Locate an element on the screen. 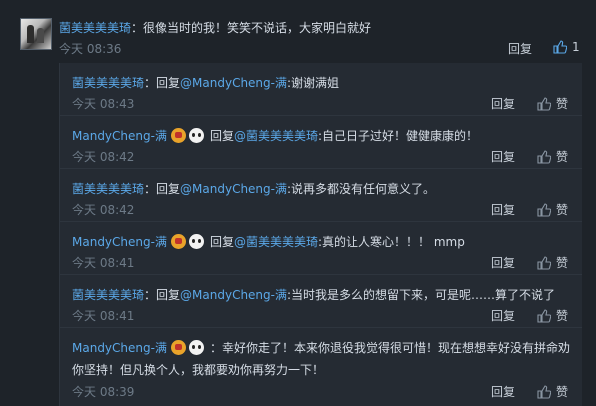 The width and height of the screenshot is (596, 406). reply-line: MandyCheng-满 回复@菌美美美美琦:真的让人寒心！！！ mmp is located at coordinates (268, 241).